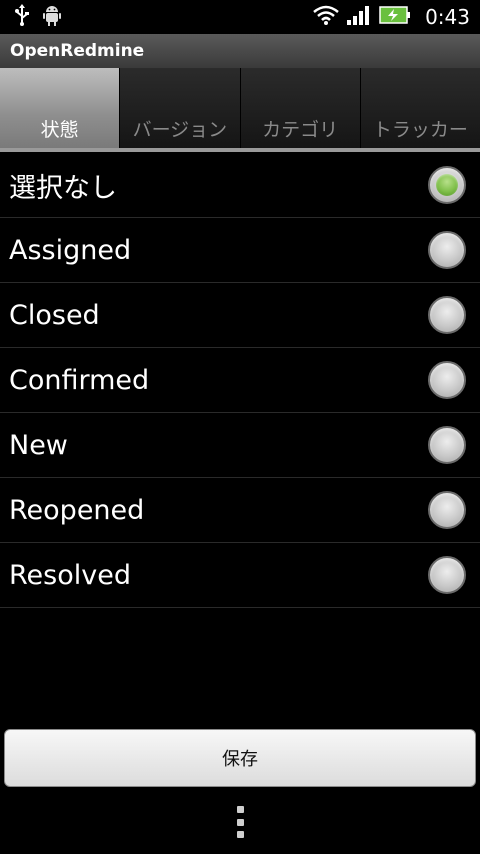  I want to click on option-row-closed: Closed, so click(240, 315).